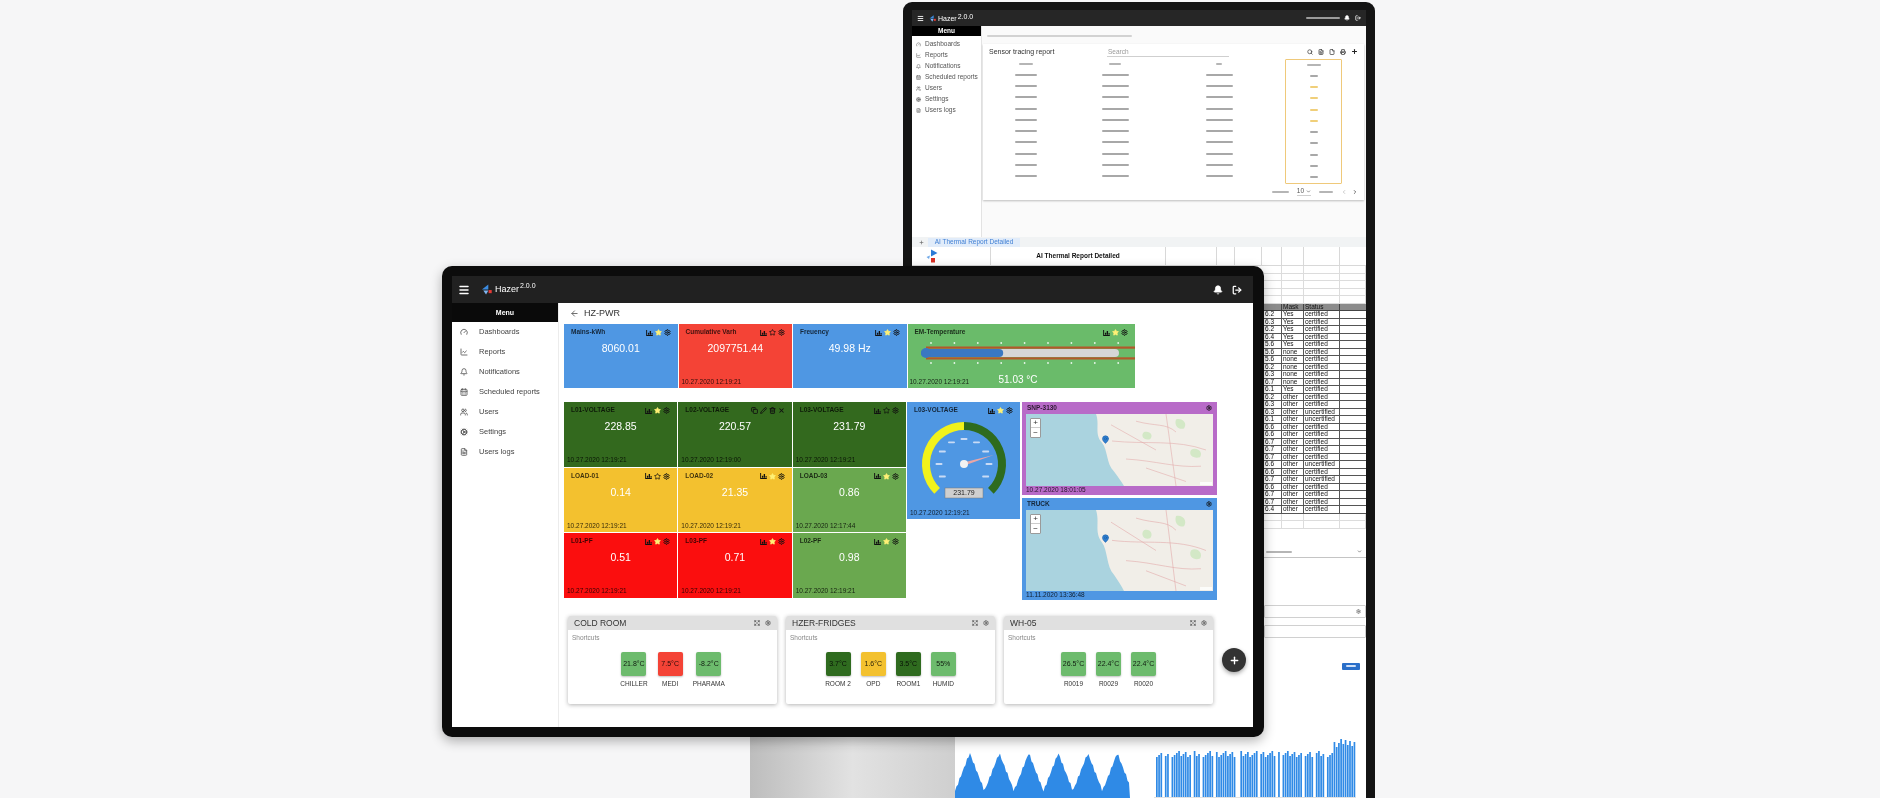 The height and width of the screenshot is (798, 1880). Describe the element at coordinates (1234, 660) in the screenshot. I see `add-button` at that location.